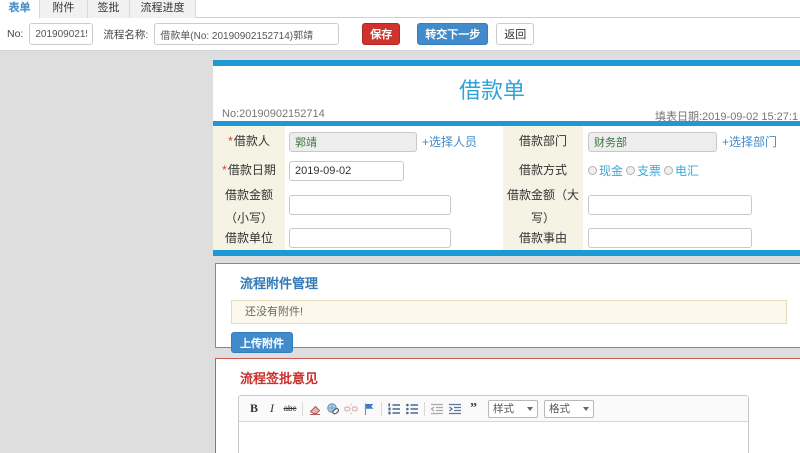 The width and height of the screenshot is (800, 453). I want to click on back-button: 返回, so click(515, 34).